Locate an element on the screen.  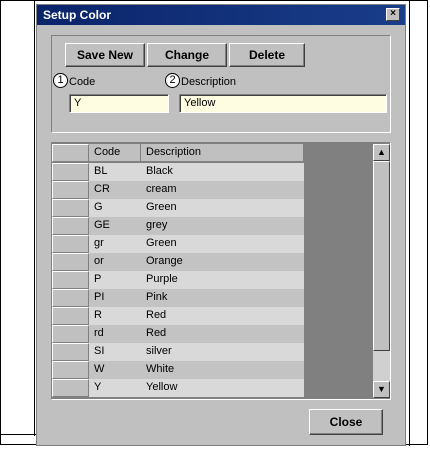
description-label: Description is located at coordinates (209, 82).